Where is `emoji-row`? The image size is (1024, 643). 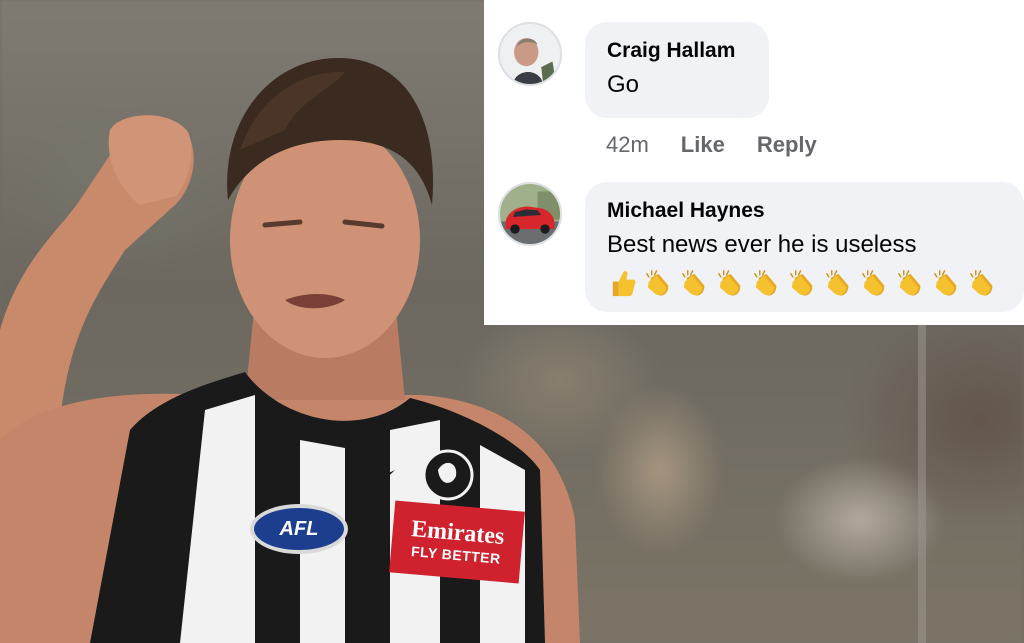
emoji-row is located at coordinates (804, 283).